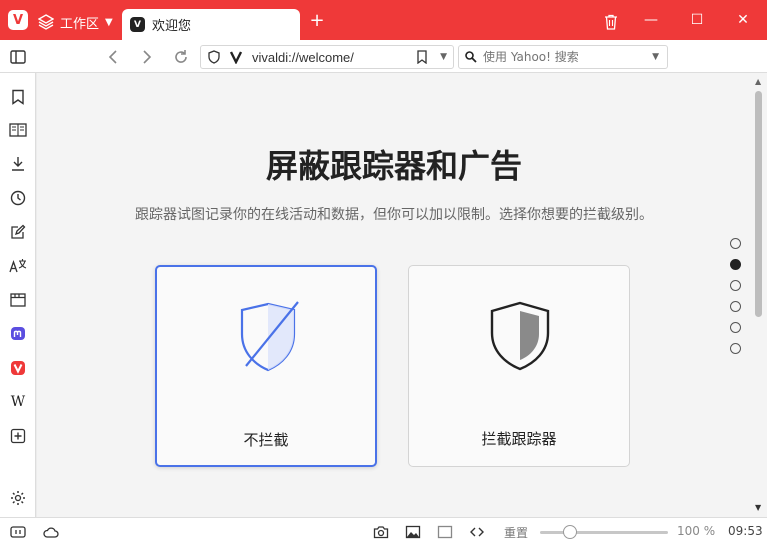  Describe the element at coordinates (236, 57) in the screenshot. I see `vivaldi-badge-icon` at that location.